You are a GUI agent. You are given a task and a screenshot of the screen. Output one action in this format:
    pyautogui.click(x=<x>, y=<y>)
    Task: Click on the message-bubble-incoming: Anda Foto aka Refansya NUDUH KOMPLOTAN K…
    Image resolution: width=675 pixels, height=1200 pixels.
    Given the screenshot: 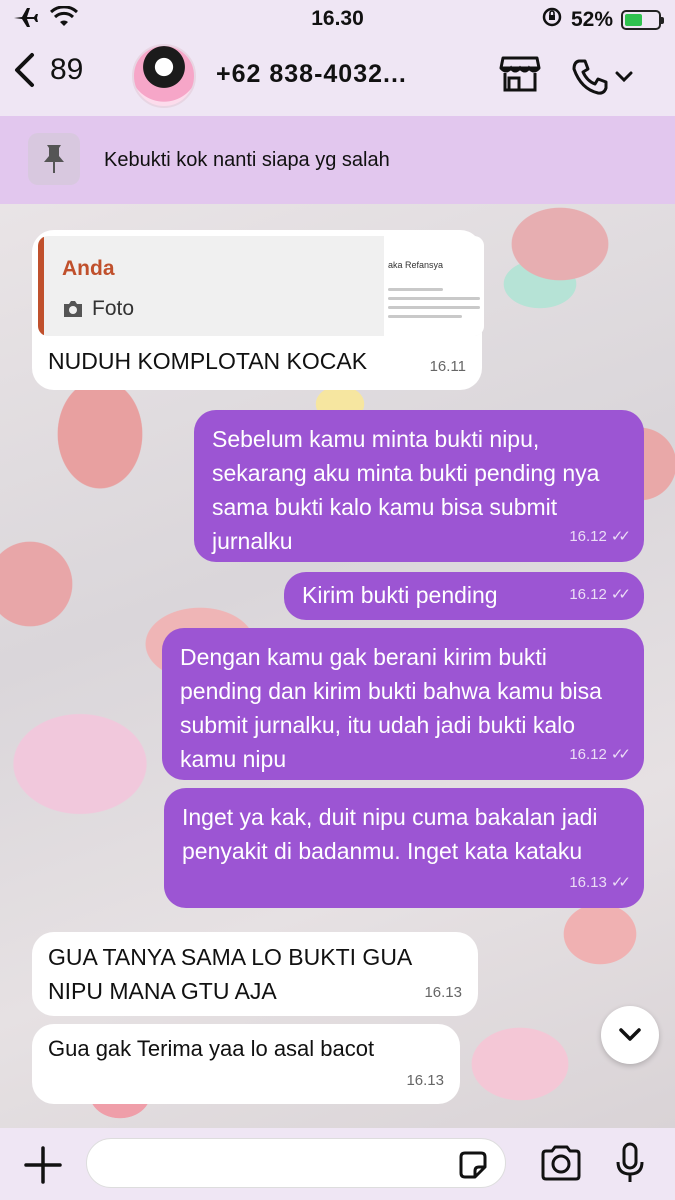 What is the action you would take?
    pyautogui.click(x=258, y=310)
    